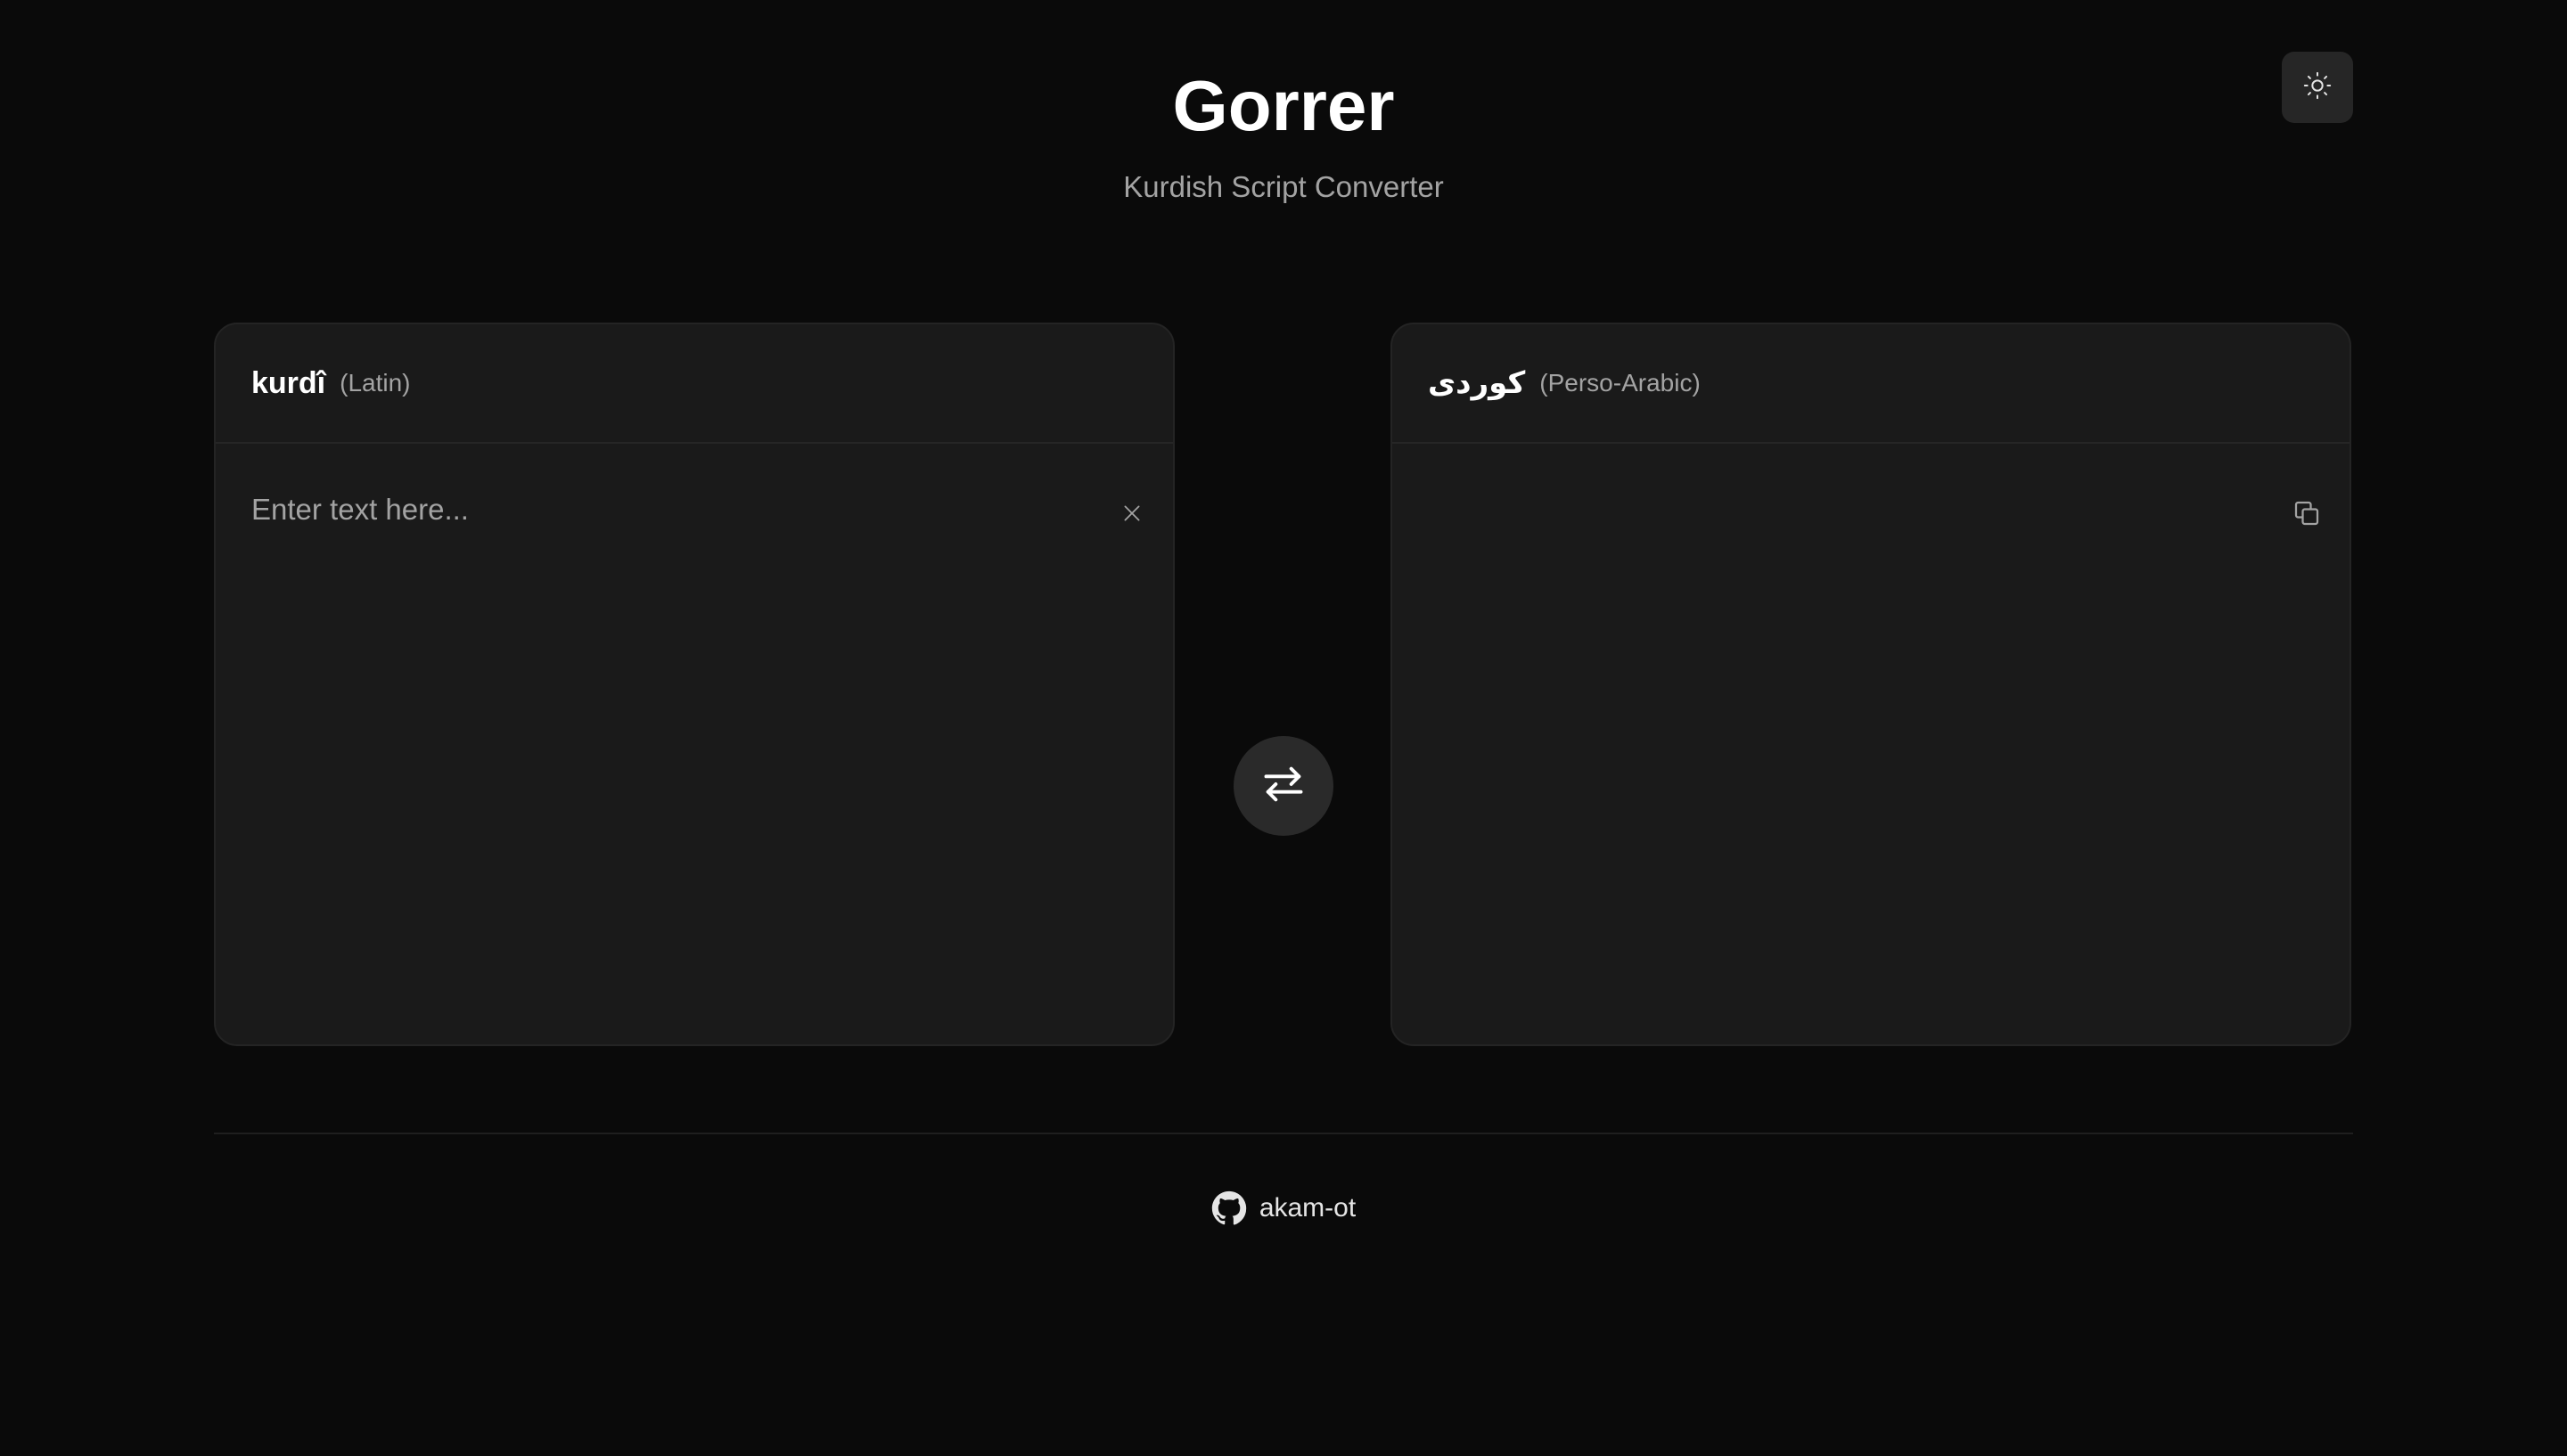 The image size is (2567, 1456). I want to click on swap-direction-button, so click(1283, 786).